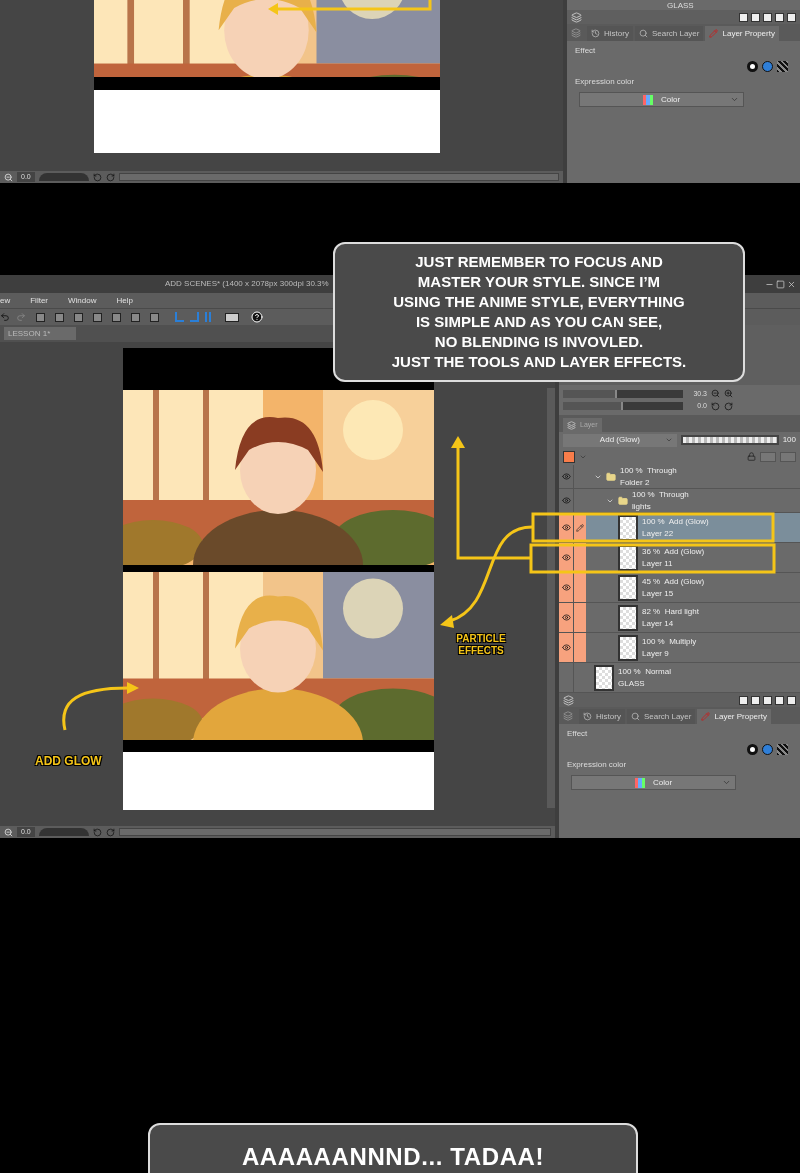 The image size is (800, 1173). What do you see at coordinates (39, 300) in the screenshot?
I see `menu-item: Filter` at bounding box center [39, 300].